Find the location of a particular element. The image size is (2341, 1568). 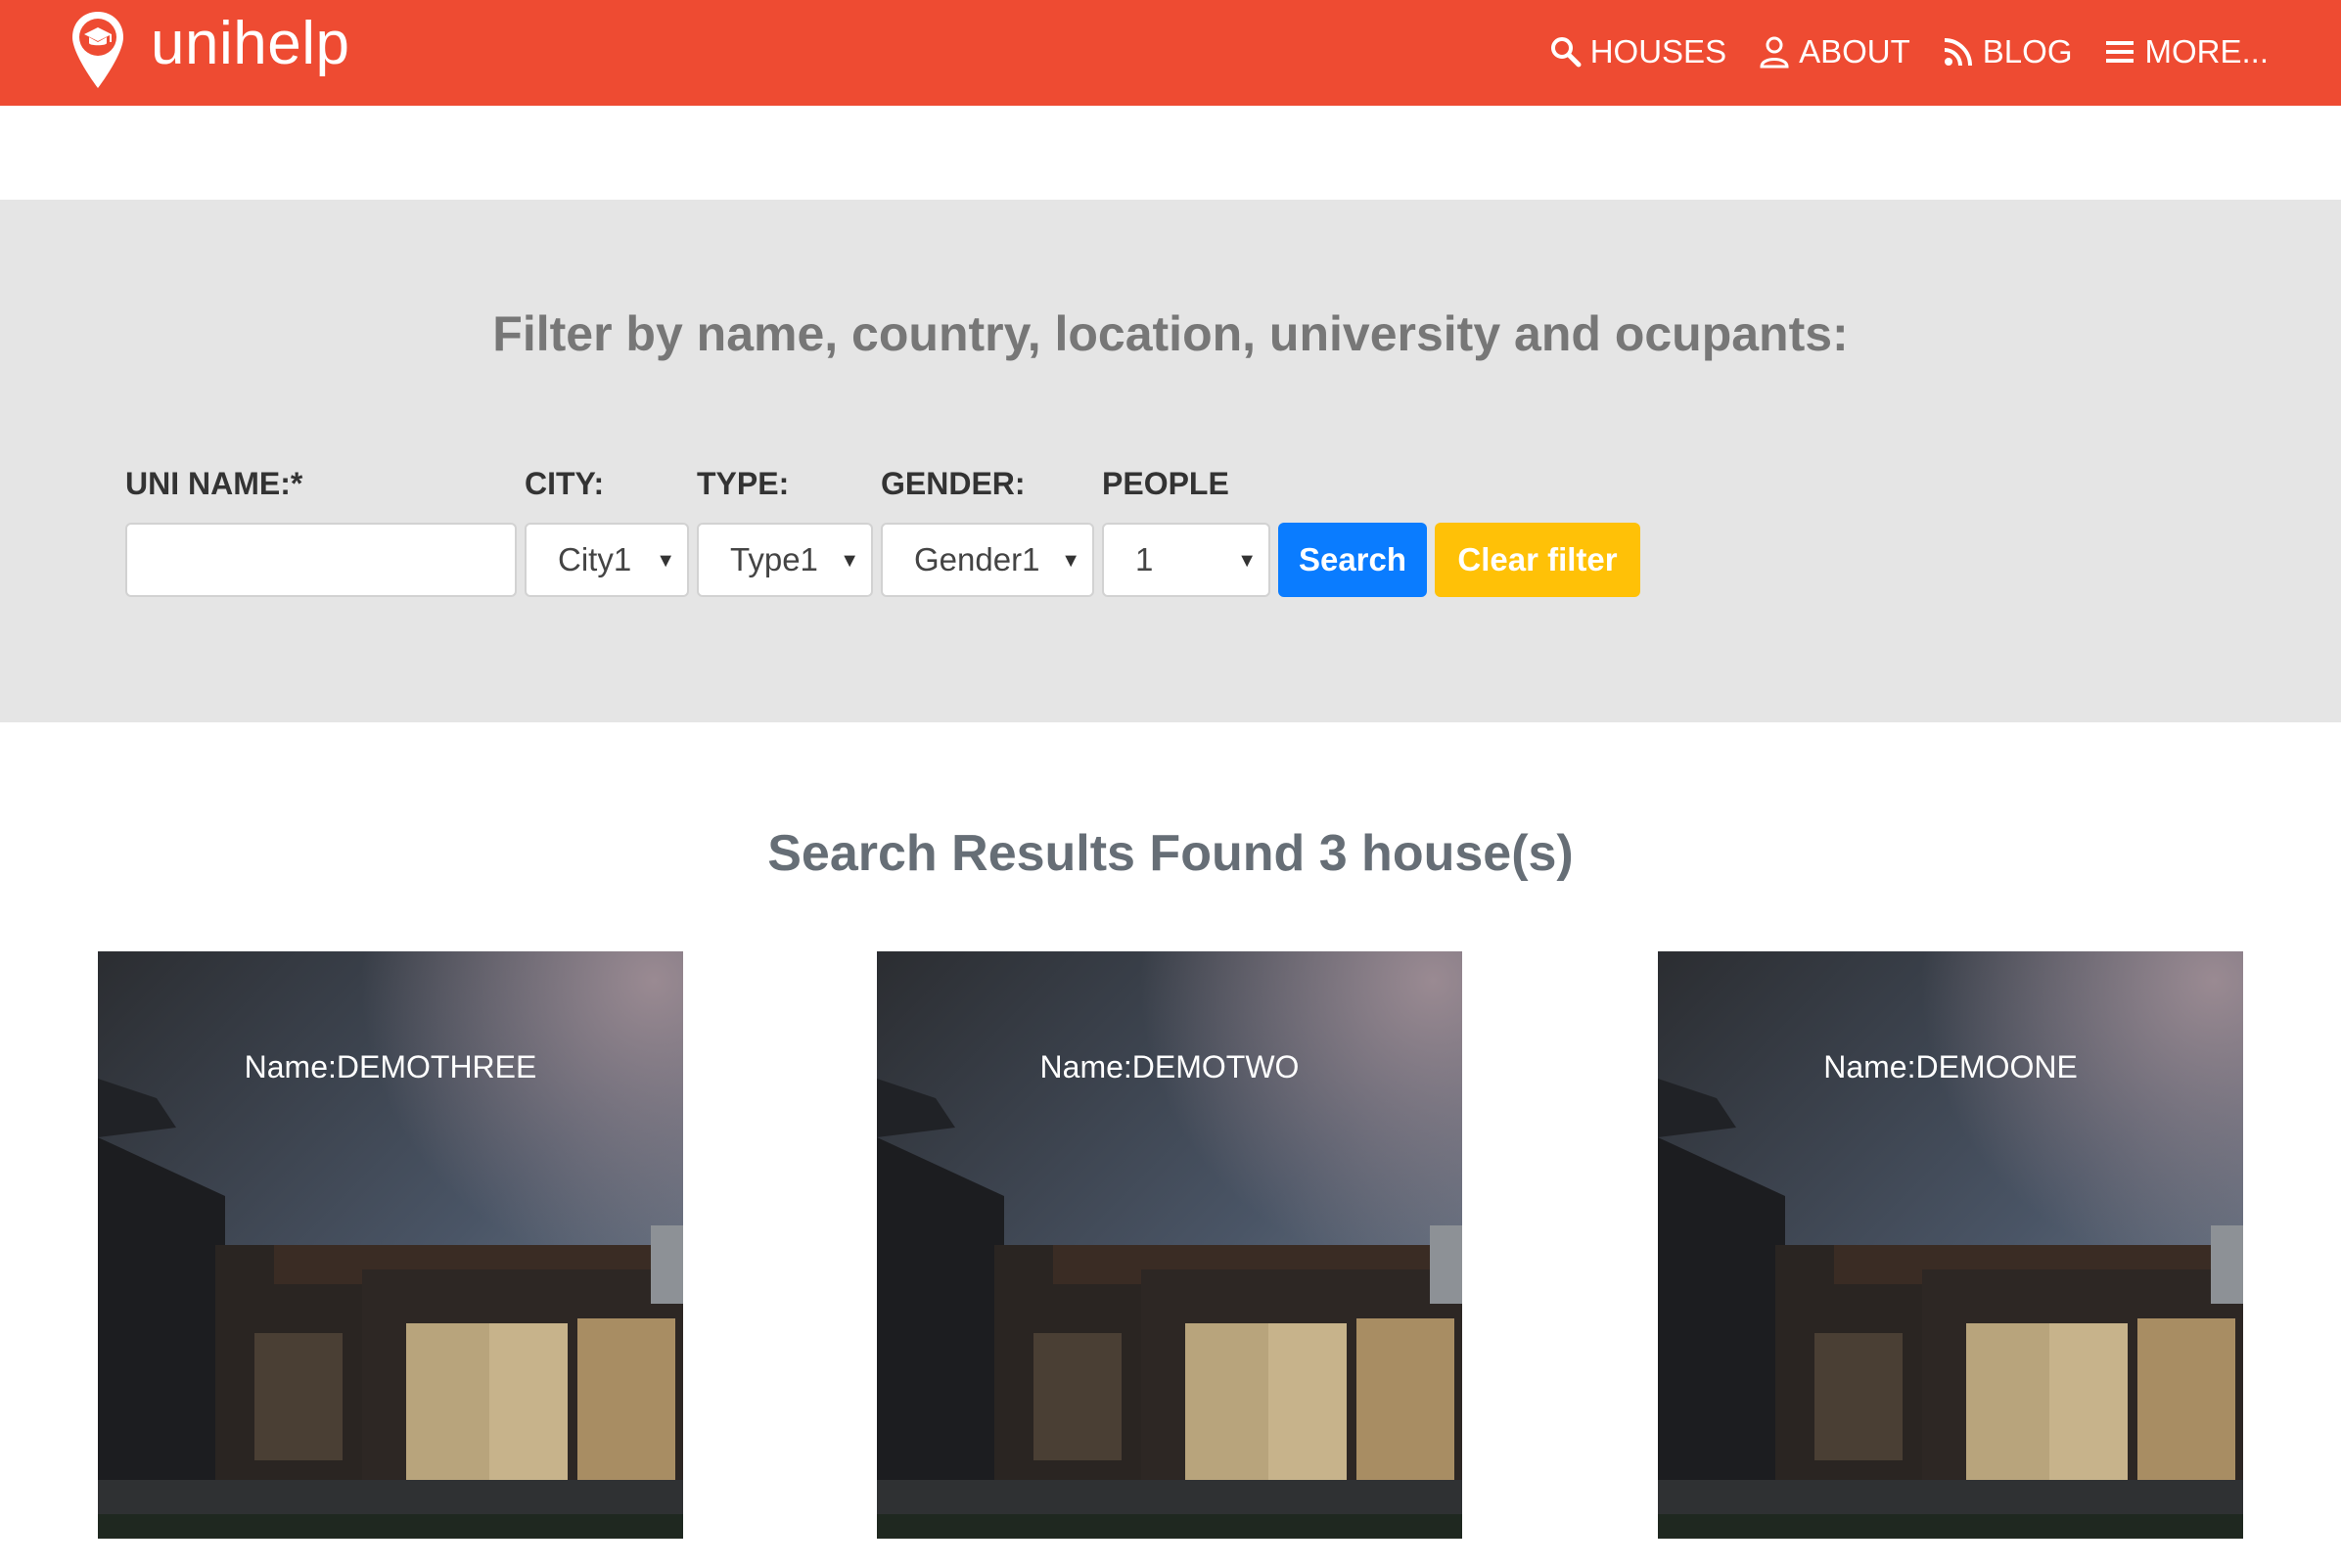

gender-select: Gender1 ▼ is located at coordinates (988, 560).